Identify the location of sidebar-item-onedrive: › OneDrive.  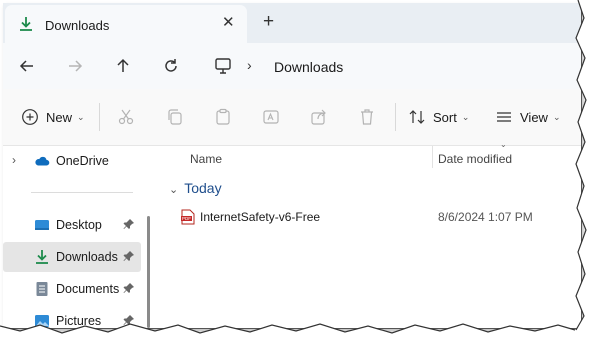
(72, 161).